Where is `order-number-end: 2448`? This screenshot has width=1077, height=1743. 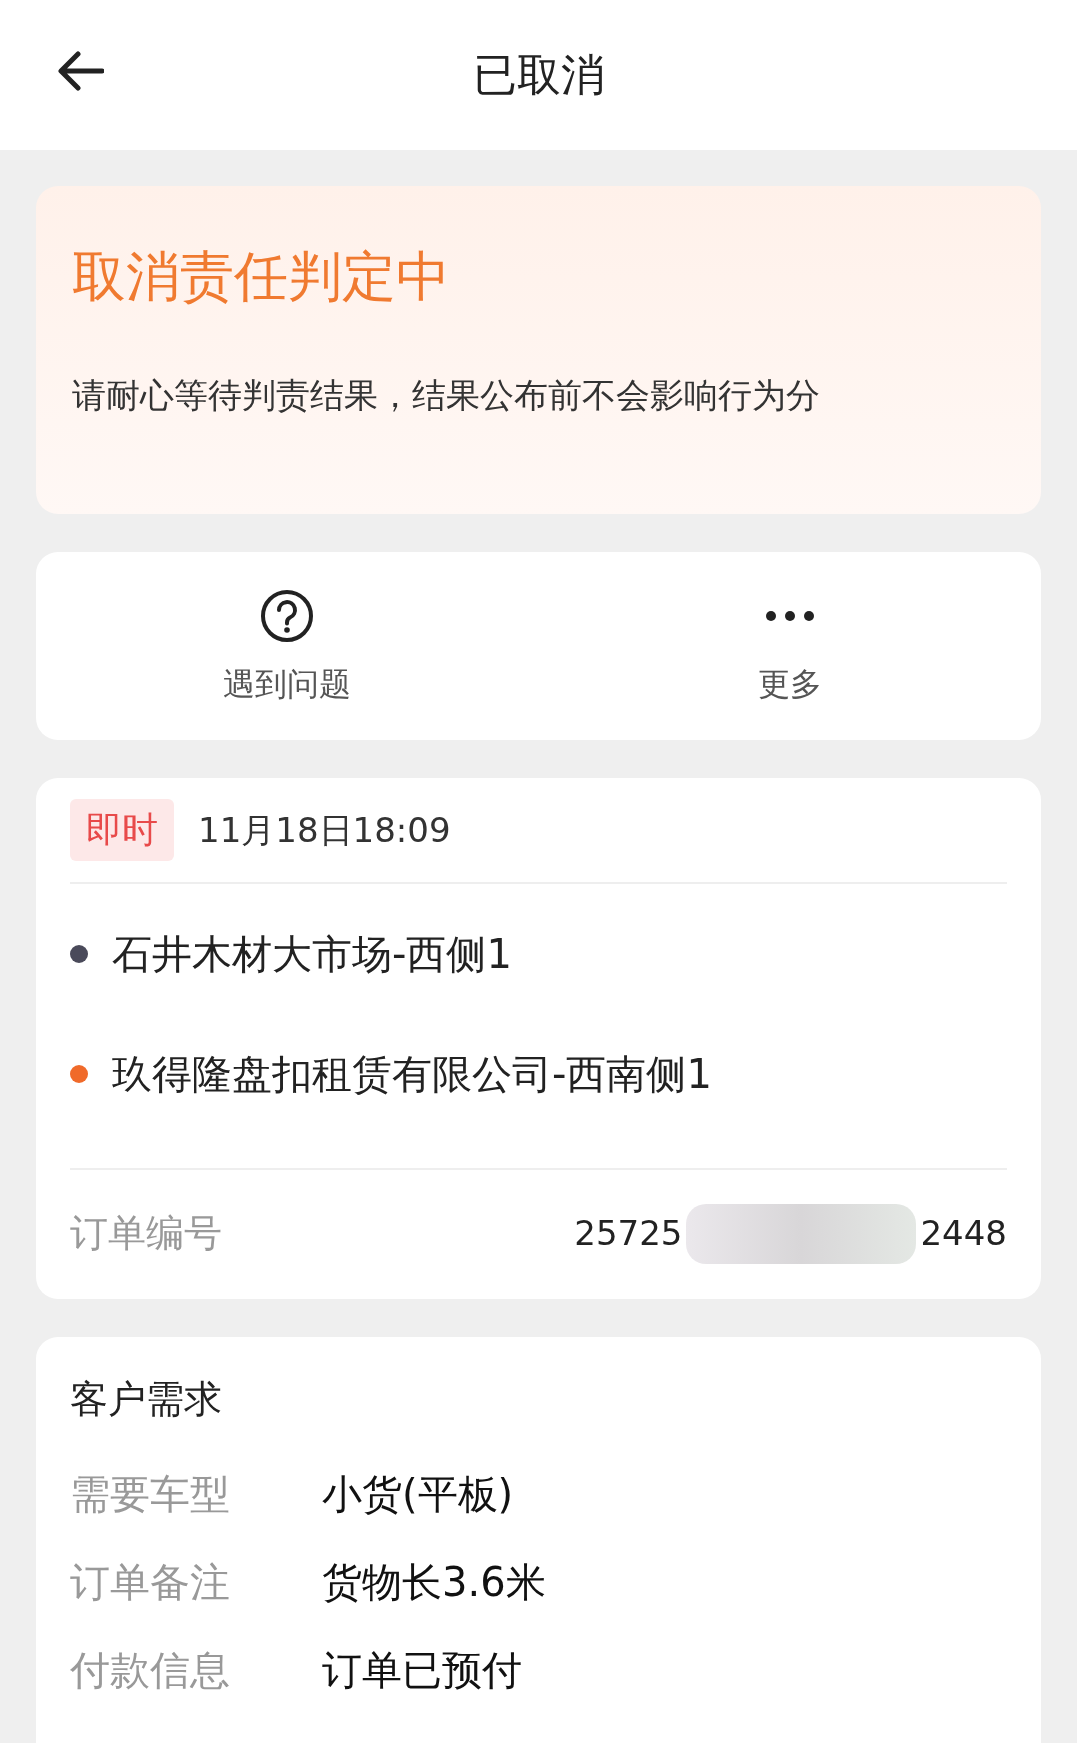
order-number-end: 2448 is located at coordinates (963, 1233).